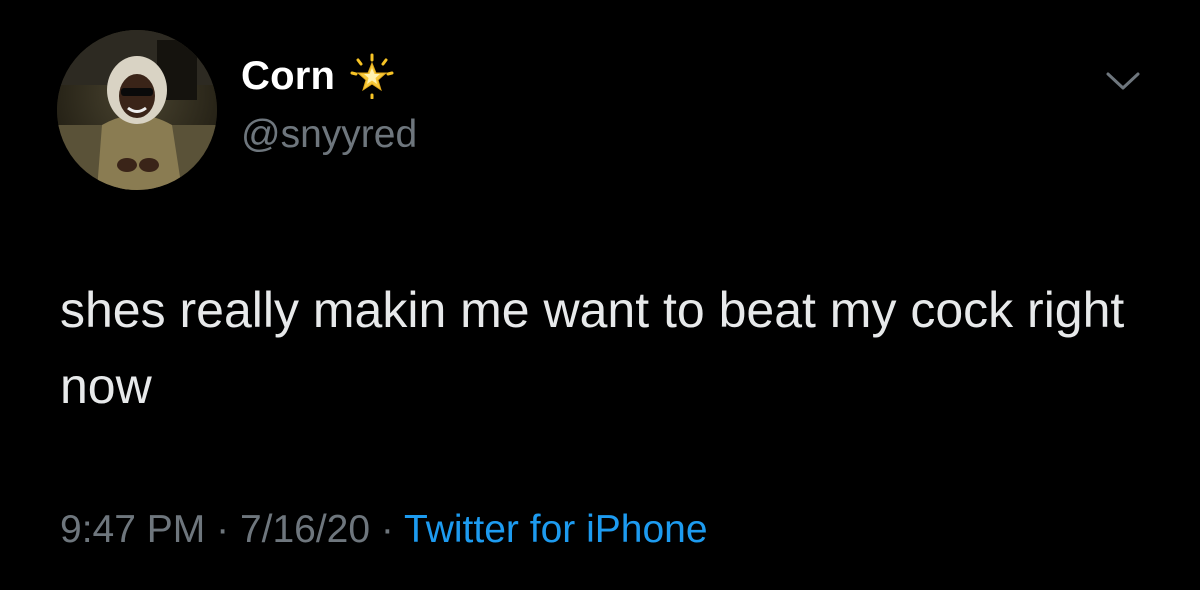 The height and width of the screenshot is (590, 1200). What do you see at coordinates (555, 529) in the screenshot?
I see `tweet-source-link: Twitter for iPhone` at bounding box center [555, 529].